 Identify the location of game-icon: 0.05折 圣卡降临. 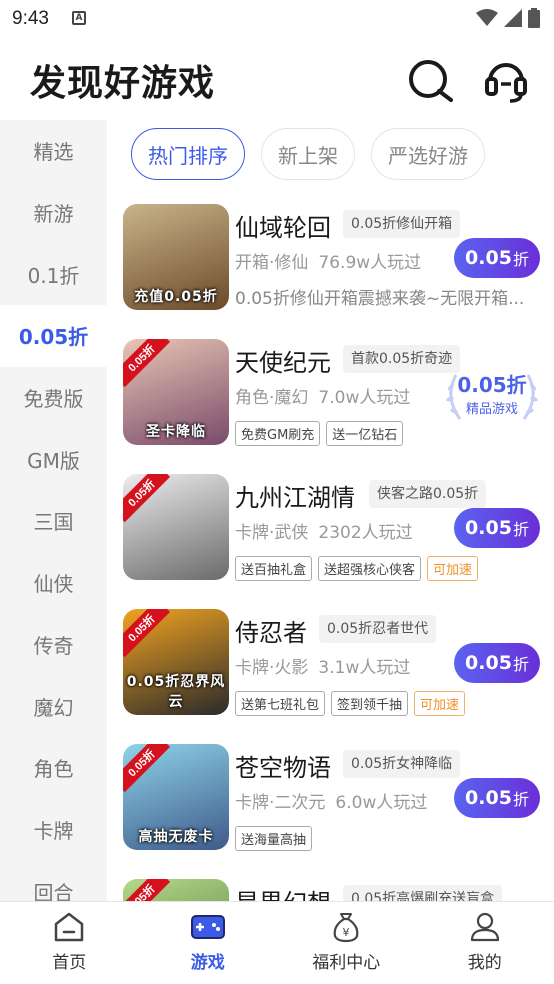
(176, 392).